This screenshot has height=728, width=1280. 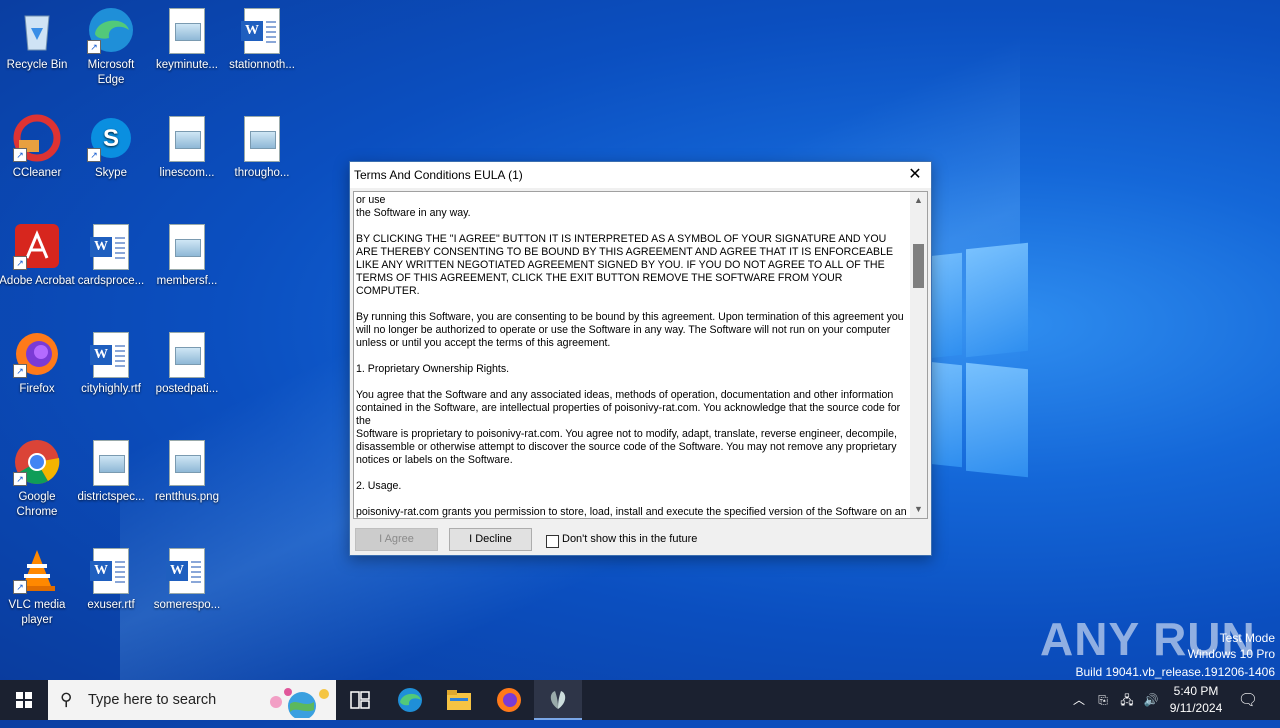 What do you see at coordinates (1196, 700) in the screenshot?
I see `taskbar-clock: 5:40 PM 9/11/2024` at bounding box center [1196, 700].